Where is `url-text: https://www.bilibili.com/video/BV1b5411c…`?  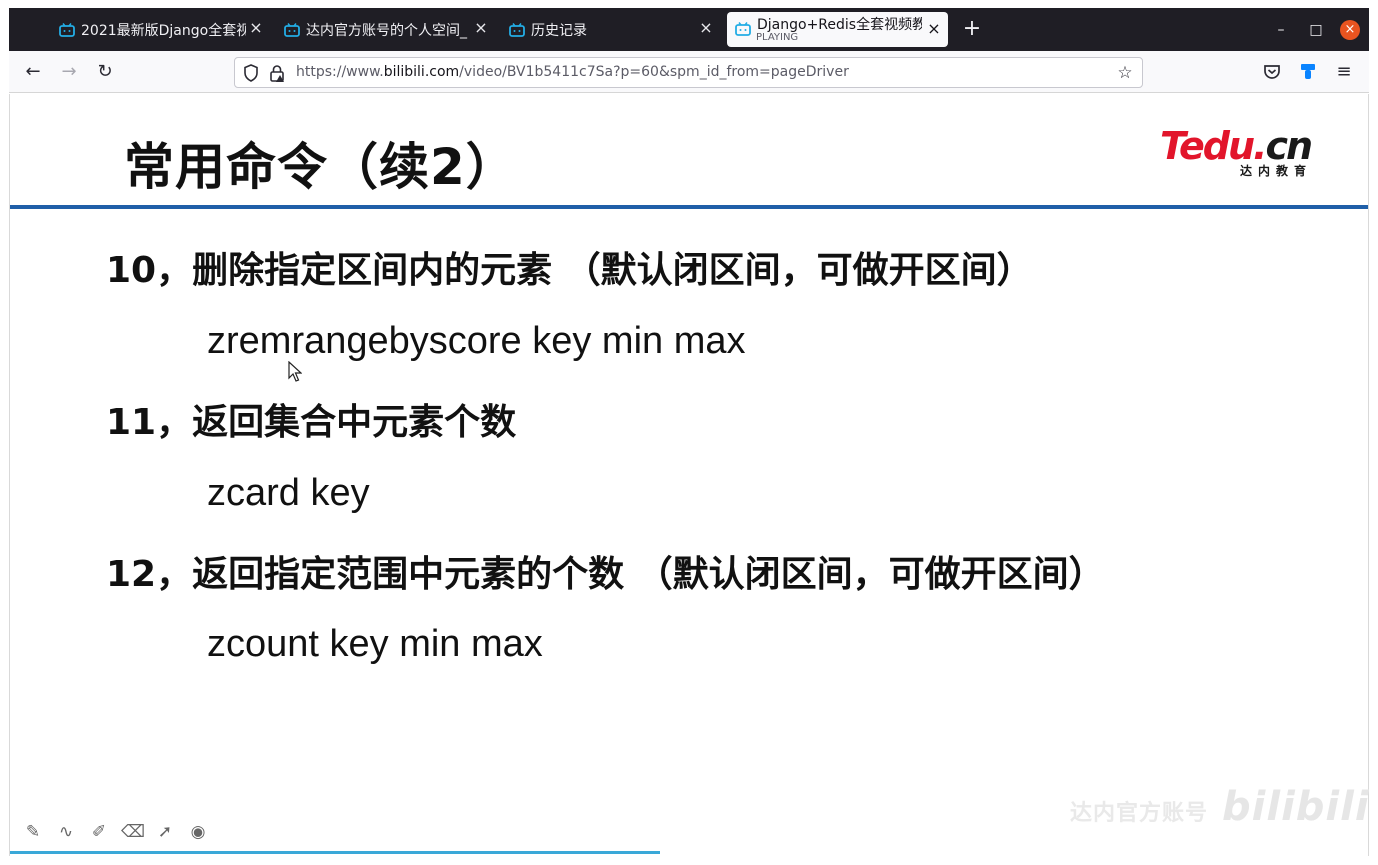
url-text: https://www.bilibili.com/video/BV1b5411c… is located at coordinates (572, 72).